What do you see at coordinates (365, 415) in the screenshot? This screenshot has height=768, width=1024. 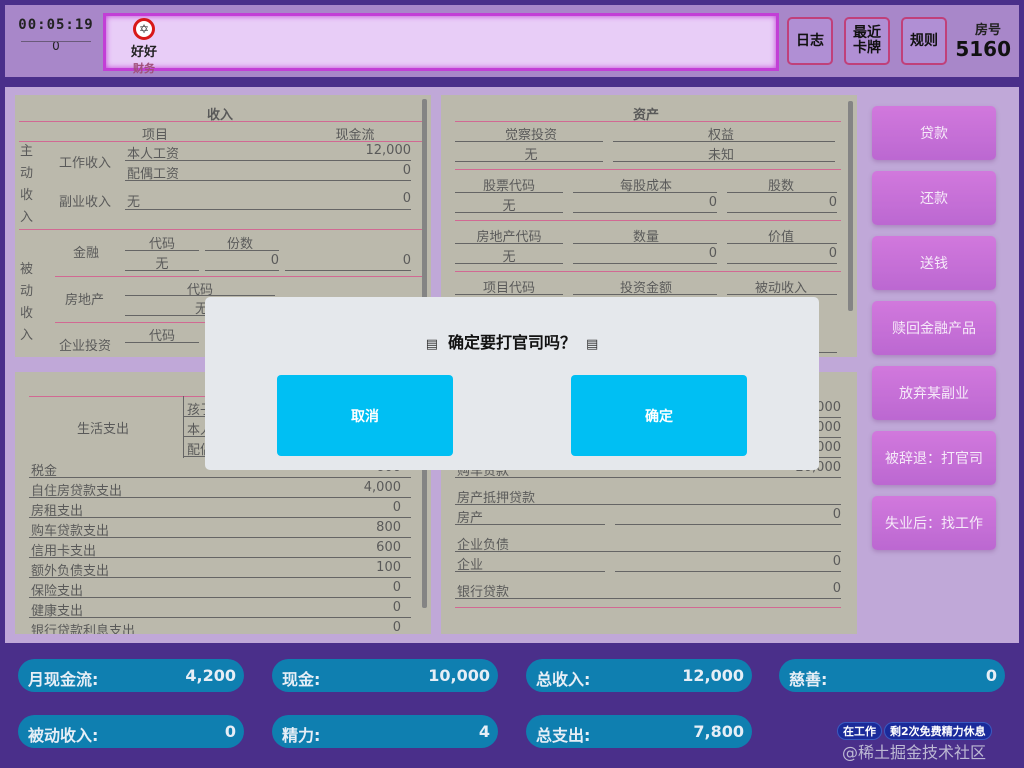 I see `cancel-button: 取消` at bounding box center [365, 415].